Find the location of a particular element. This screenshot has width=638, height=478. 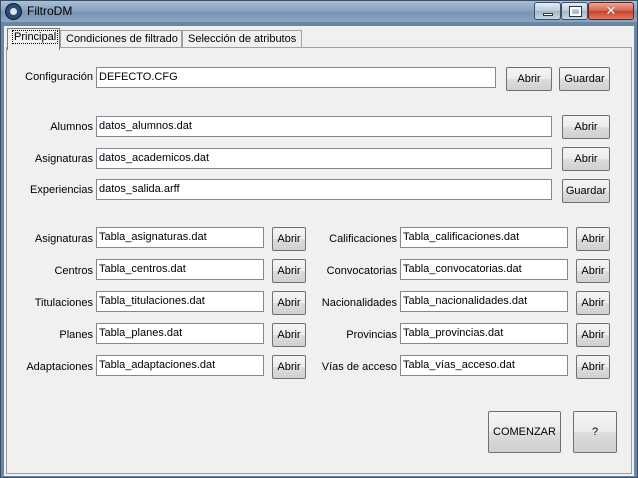

tabla-asignaturas-field: Tabla_asignaturas.dat is located at coordinates (180, 237).